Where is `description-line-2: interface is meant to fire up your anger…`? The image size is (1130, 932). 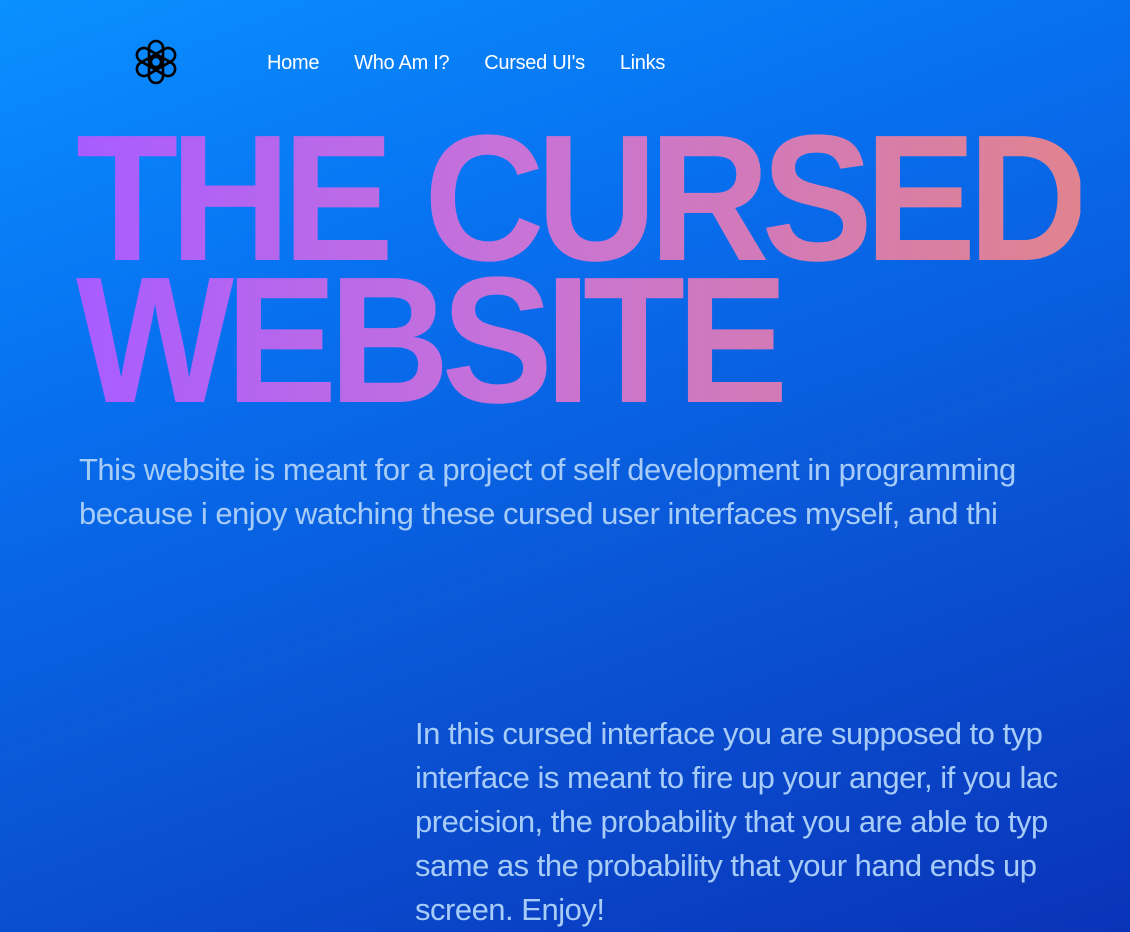 description-line-2: interface is meant to fire up your anger… is located at coordinates (736, 777).